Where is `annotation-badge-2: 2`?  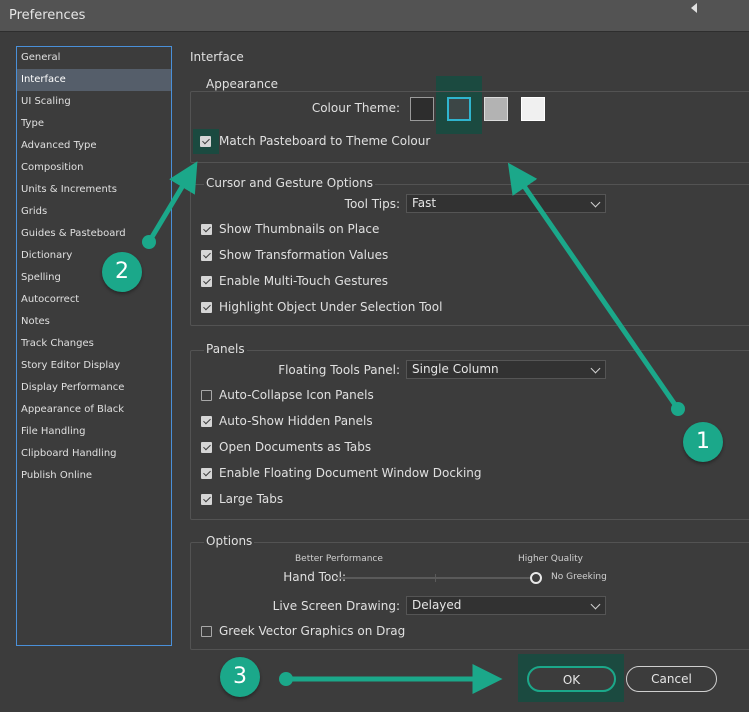 annotation-badge-2: 2 is located at coordinates (122, 272).